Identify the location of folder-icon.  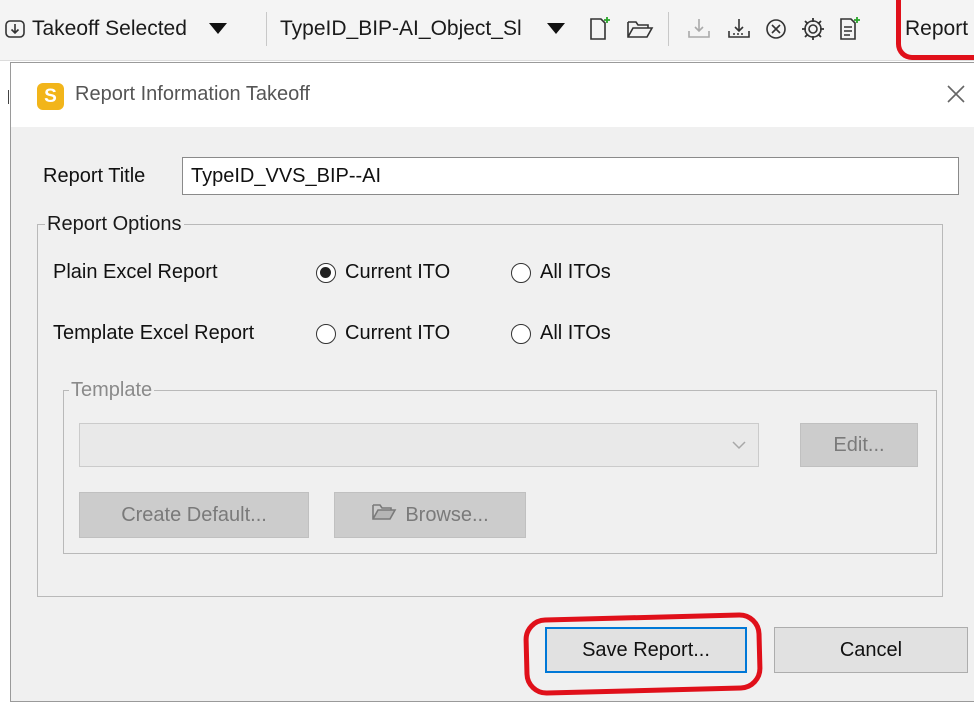
(384, 515).